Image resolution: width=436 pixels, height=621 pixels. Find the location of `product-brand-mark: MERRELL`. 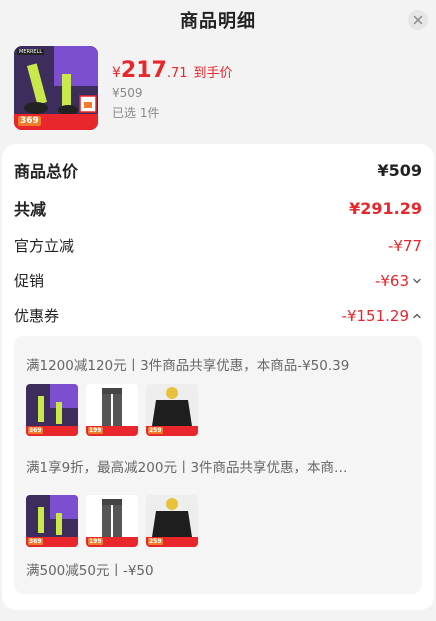

product-brand-mark: MERRELL is located at coordinates (31, 52).